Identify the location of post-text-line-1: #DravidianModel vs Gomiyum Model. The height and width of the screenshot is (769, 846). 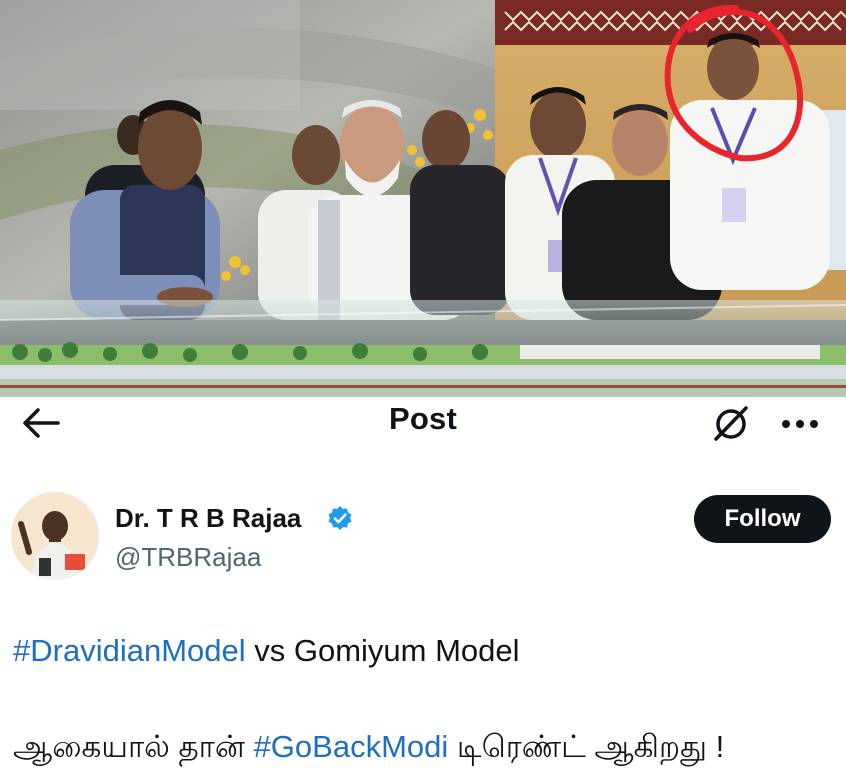
(266, 651).